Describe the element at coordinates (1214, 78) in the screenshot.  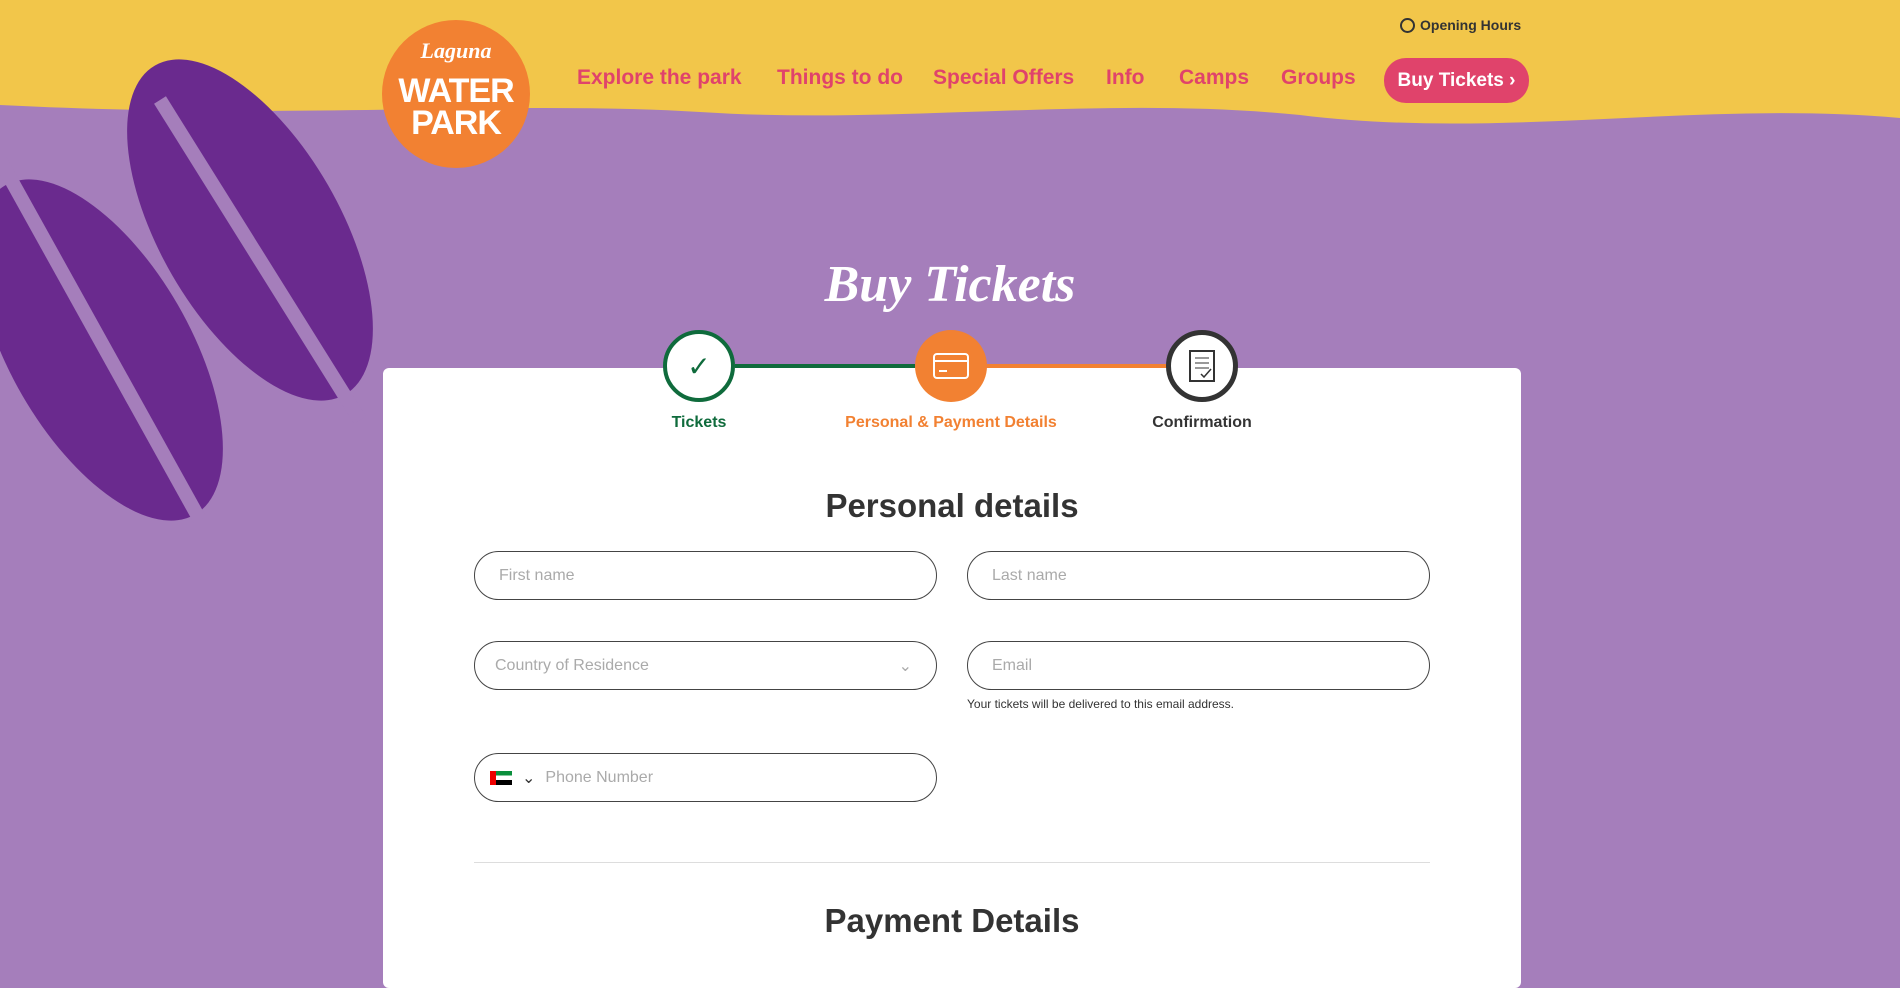
I see `nav-camps: Camps` at that location.